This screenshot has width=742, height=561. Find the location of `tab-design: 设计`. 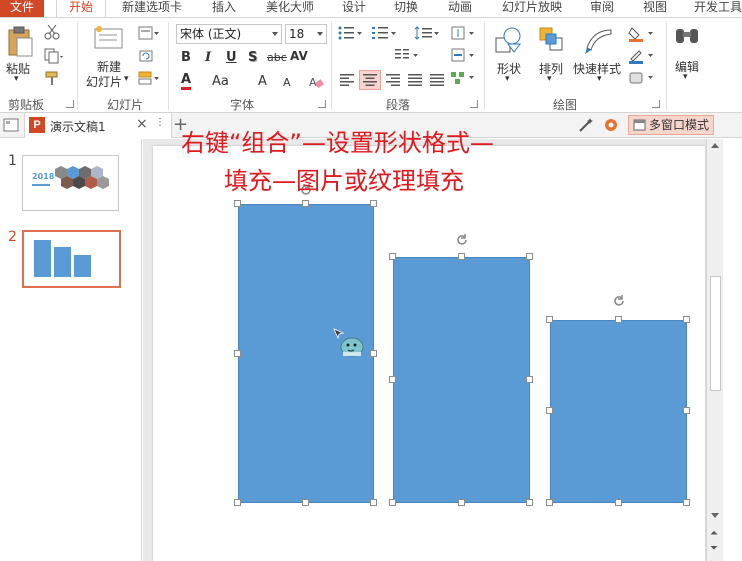

tab-design: 设计 is located at coordinates (354, 8).